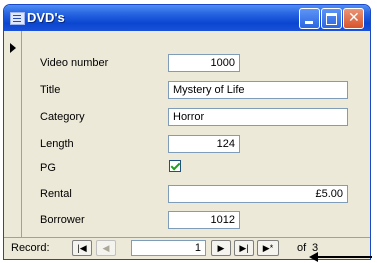 The height and width of the screenshot is (263, 377). Describe the element at coordinates (168, 248) in the screenshot. I see `current-record-input: 1` at that location.